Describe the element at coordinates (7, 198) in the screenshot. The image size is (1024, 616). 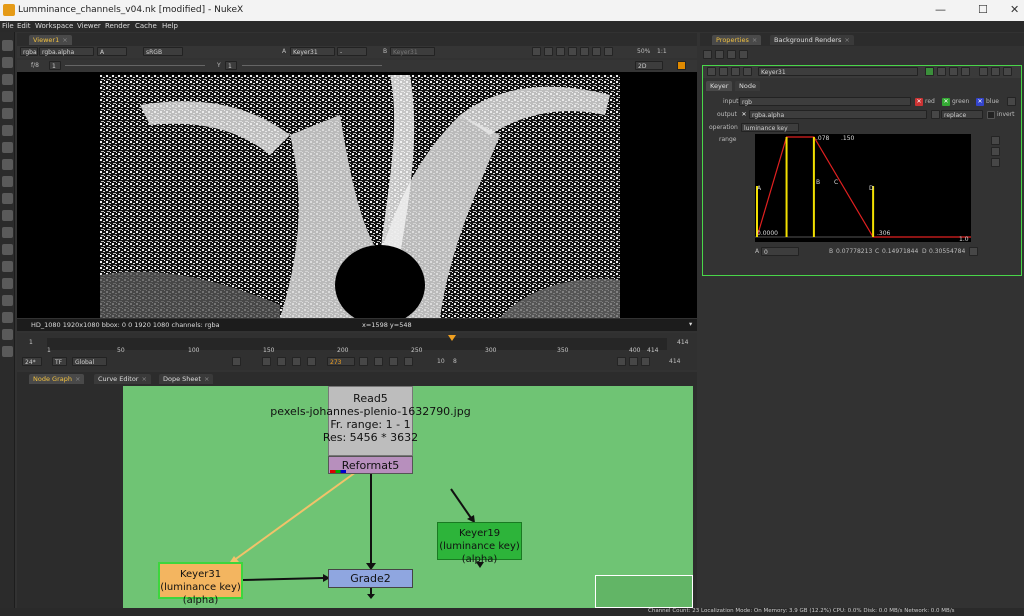
I see `3d-tool-icon` at that location.